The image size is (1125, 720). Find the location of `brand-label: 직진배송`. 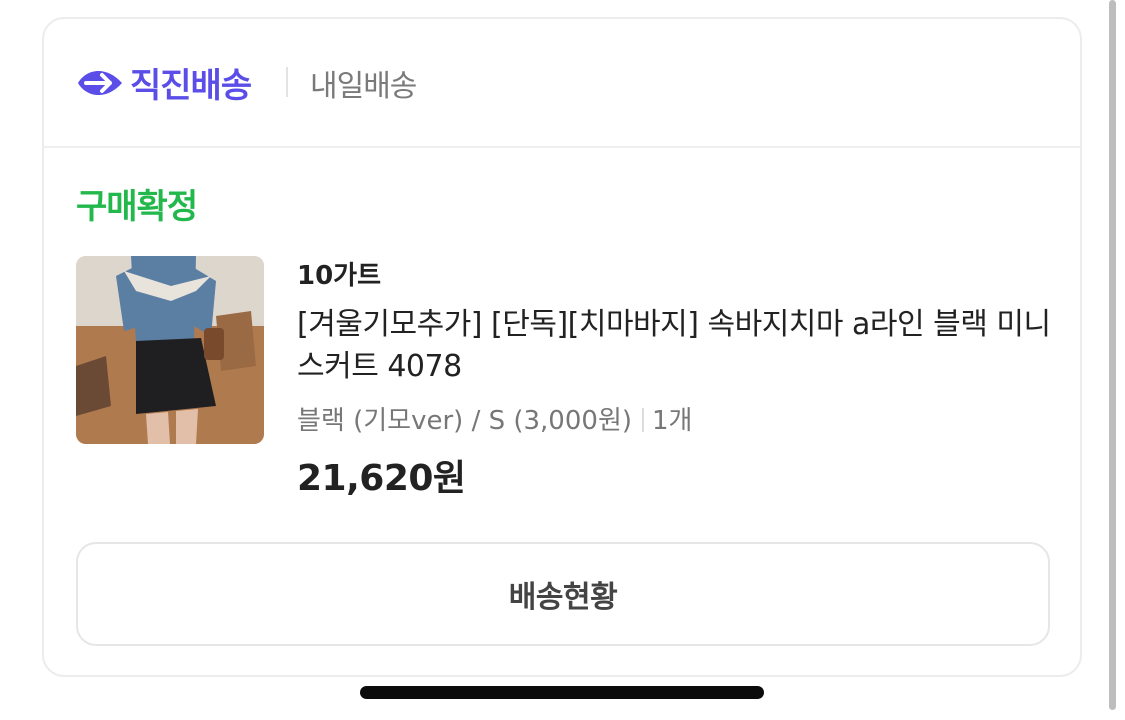

brand-label: 직진배송 is located at coordinates (191, 86).